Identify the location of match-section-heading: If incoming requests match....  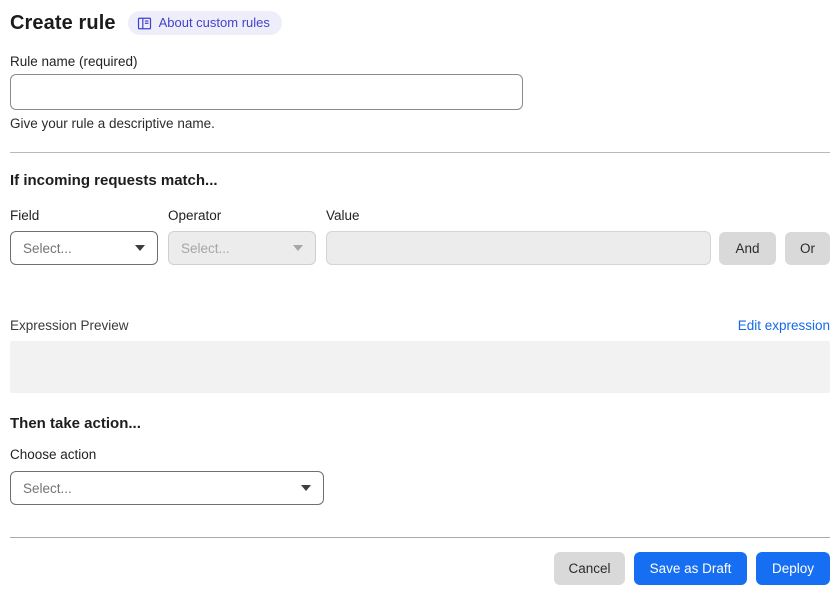
(114, 180).